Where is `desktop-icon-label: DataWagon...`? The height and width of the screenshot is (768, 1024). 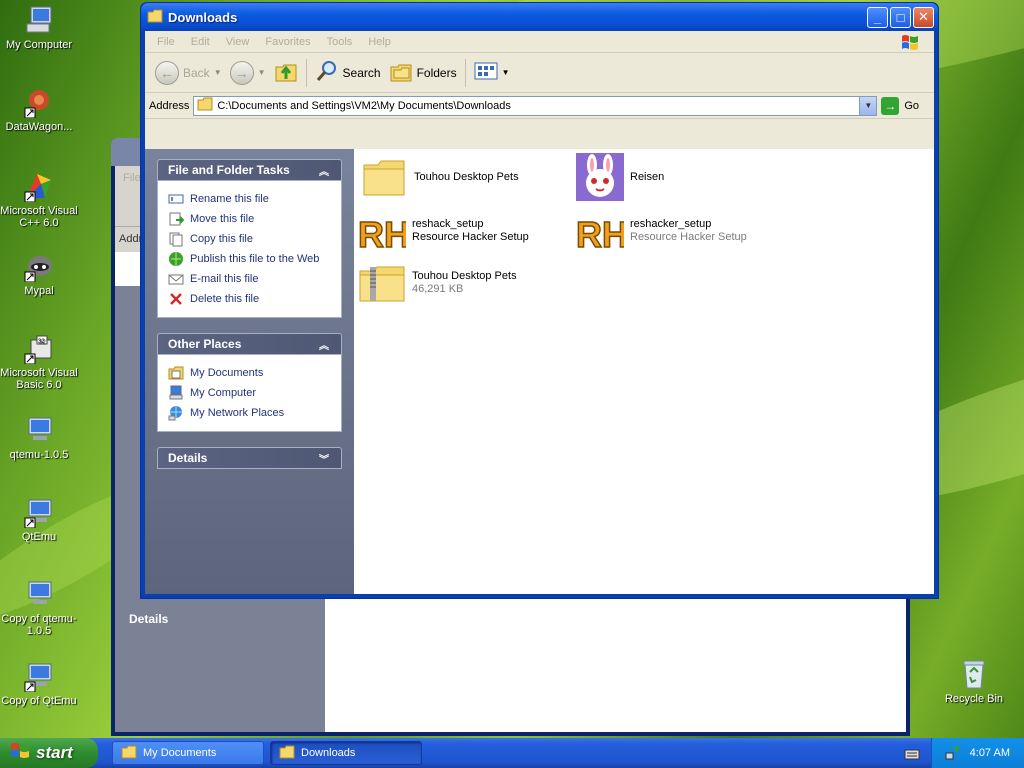
desktop-icon-label: DataWagon... is located at coordinates (39, 127).